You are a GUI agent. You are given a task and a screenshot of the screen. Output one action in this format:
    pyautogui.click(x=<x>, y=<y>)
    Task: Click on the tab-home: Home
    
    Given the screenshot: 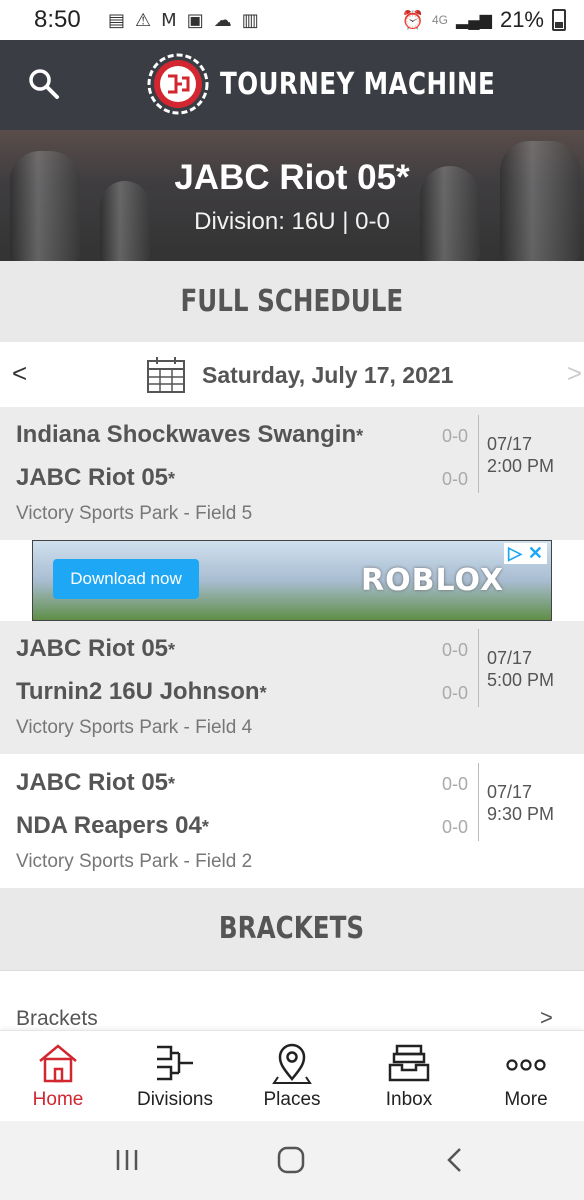 What is the action you would take?
    pyautogui.click(x=58, y=1076)
    